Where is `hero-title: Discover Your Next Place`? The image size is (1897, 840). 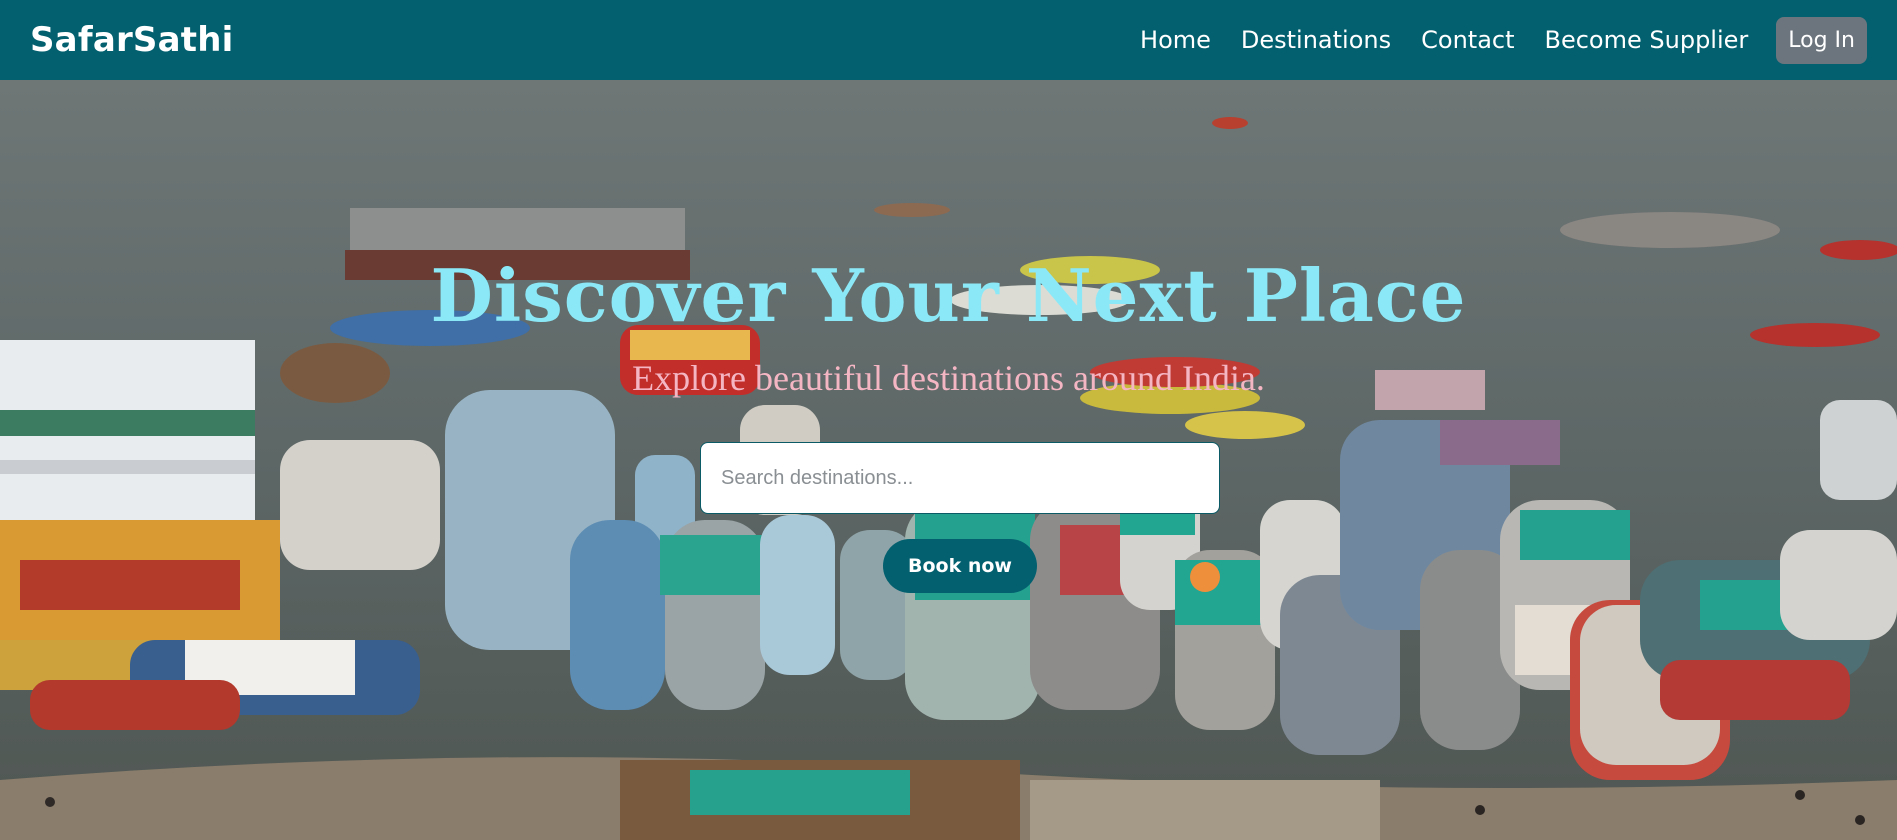 hero-title: Discover Your Next Place is located at coordinates (948, 295).